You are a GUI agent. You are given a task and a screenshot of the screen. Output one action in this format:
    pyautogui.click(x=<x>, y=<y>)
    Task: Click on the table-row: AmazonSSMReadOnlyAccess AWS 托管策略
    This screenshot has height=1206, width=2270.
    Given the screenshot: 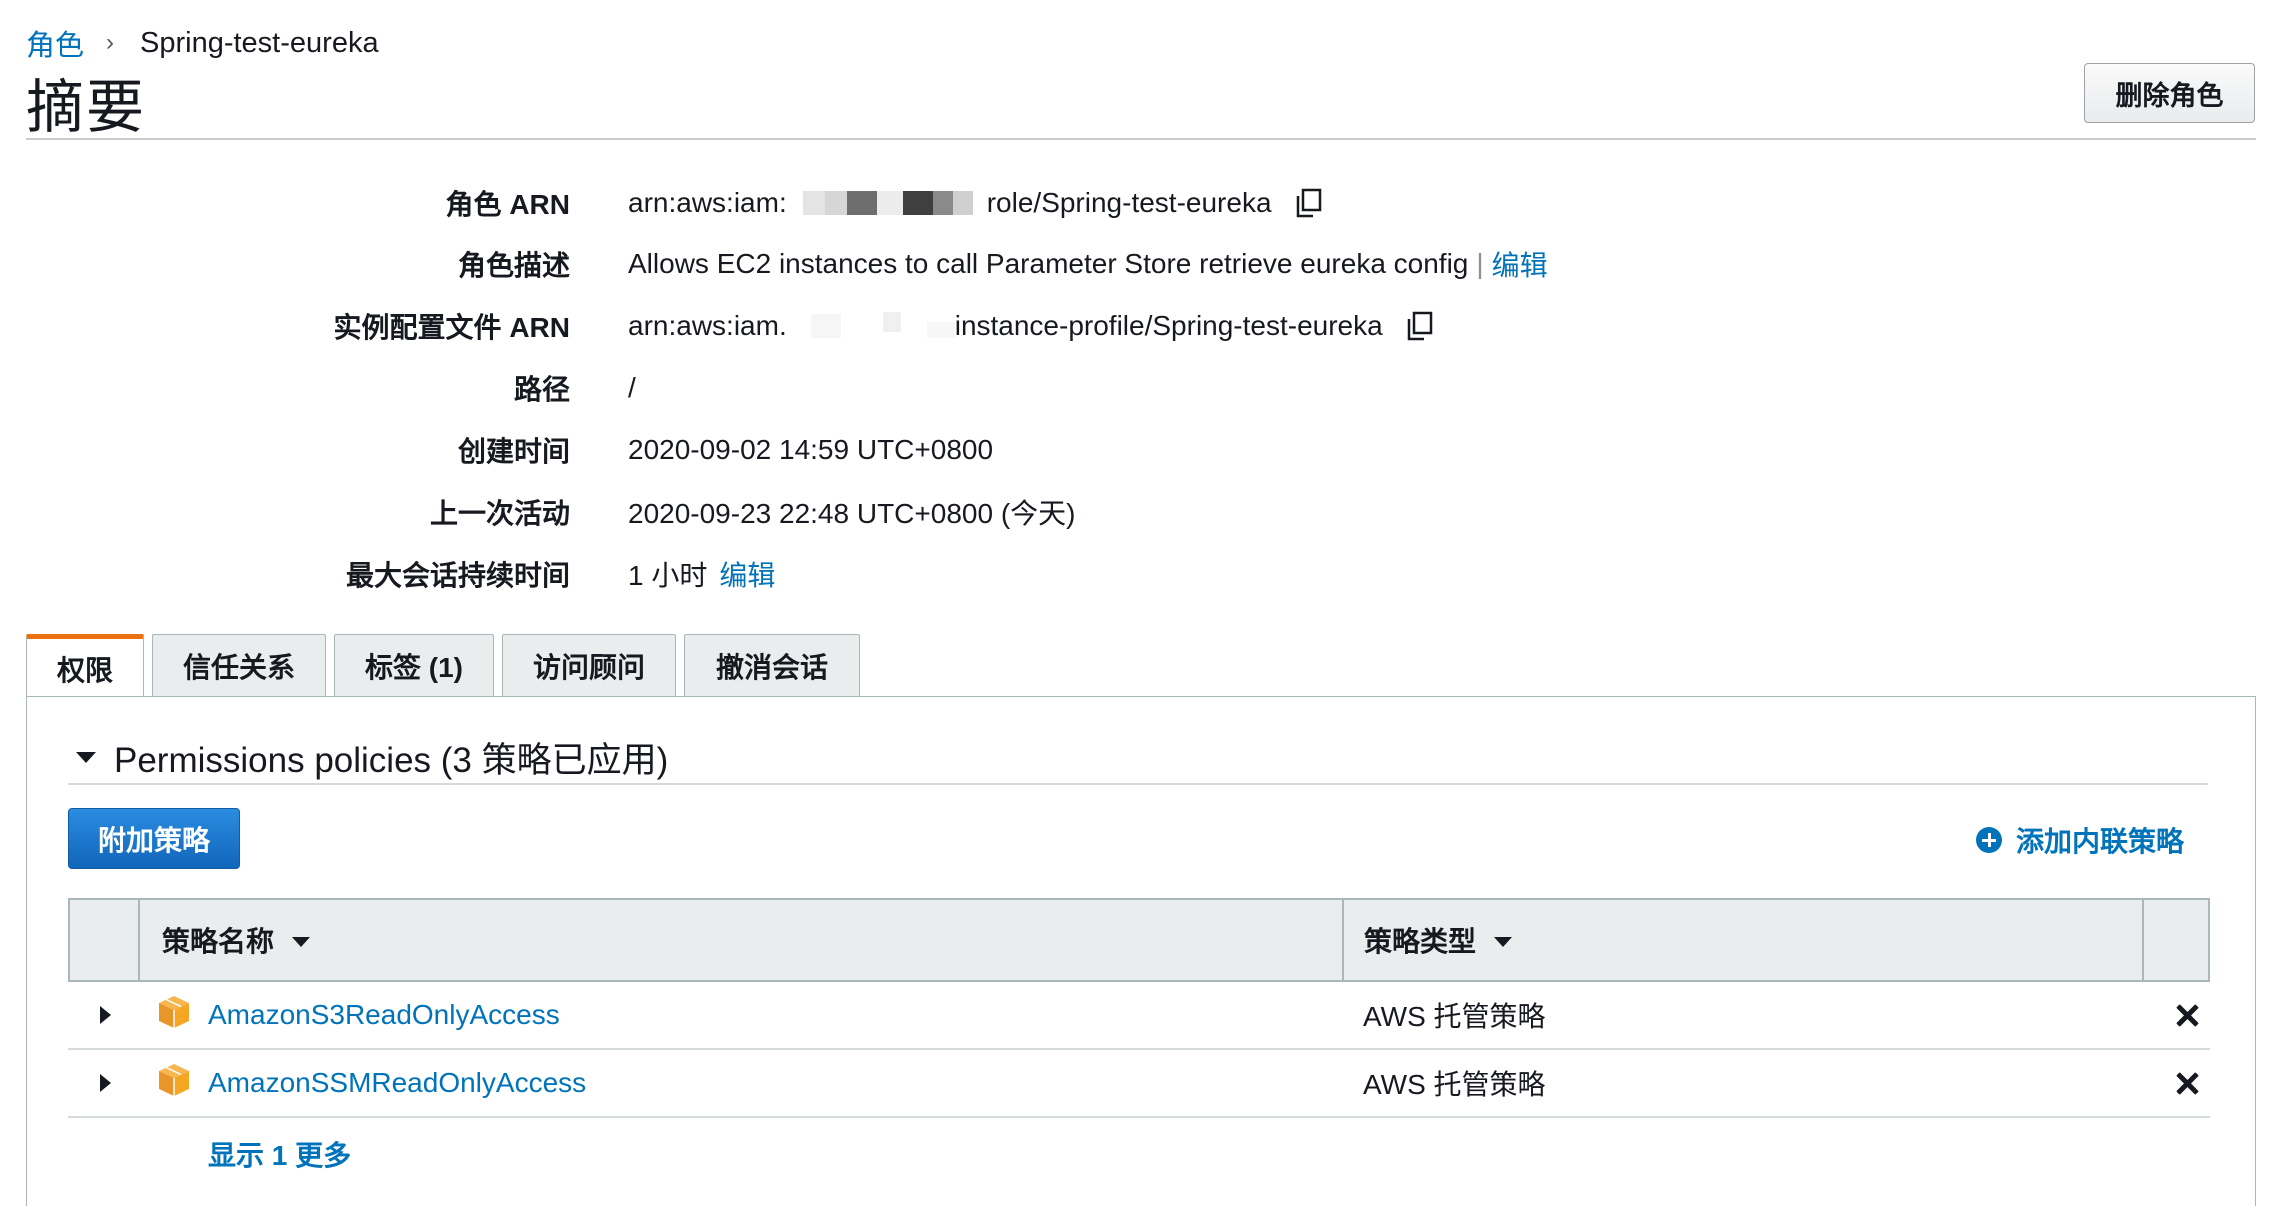 What is the action you would take?
    pyautogui.click(x=1139, y=1084)
    